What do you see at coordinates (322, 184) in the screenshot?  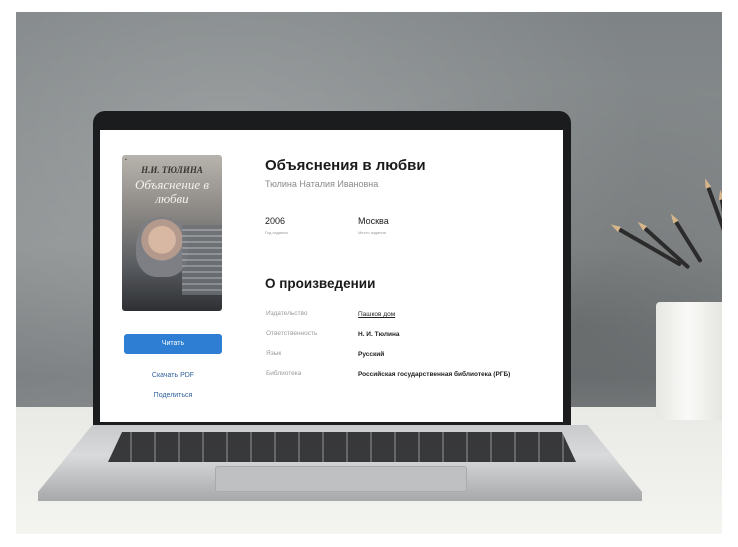 I see `book-author: Тюлина Наталия Ивановна` at bounding box center [322, 184].